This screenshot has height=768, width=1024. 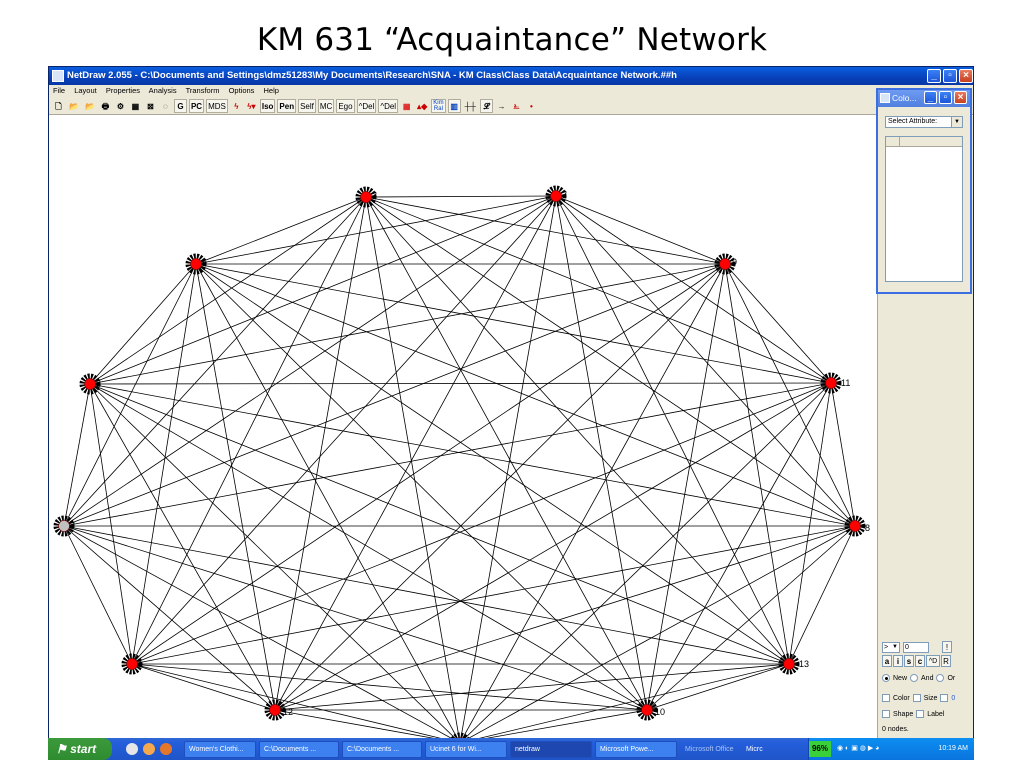 I want to click on open-folder-icon: 📂, so click(x=74, y=106).